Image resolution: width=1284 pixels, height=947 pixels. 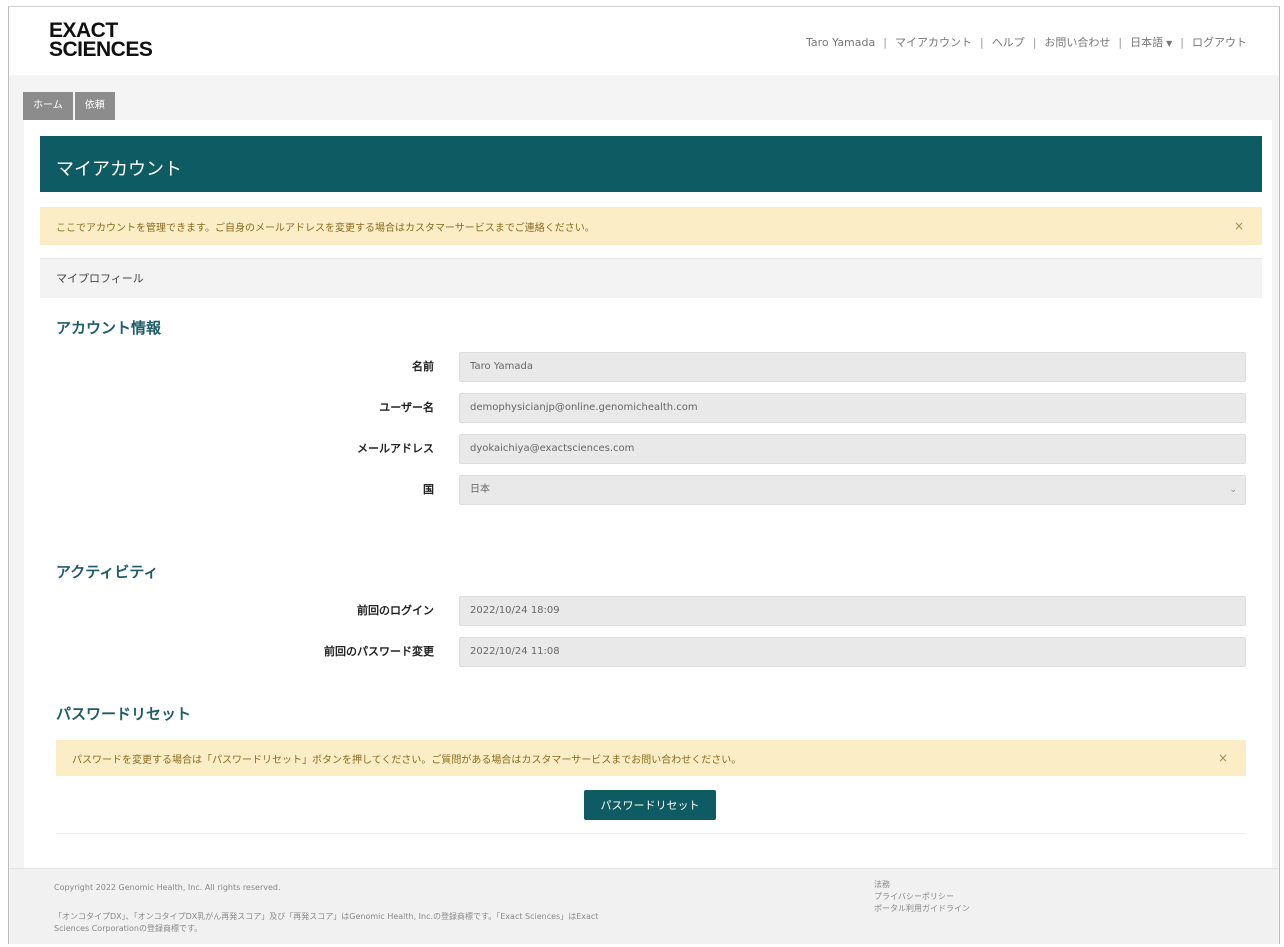 I want to click on footer-link-legal: 法務, so click(x=922, y=885).